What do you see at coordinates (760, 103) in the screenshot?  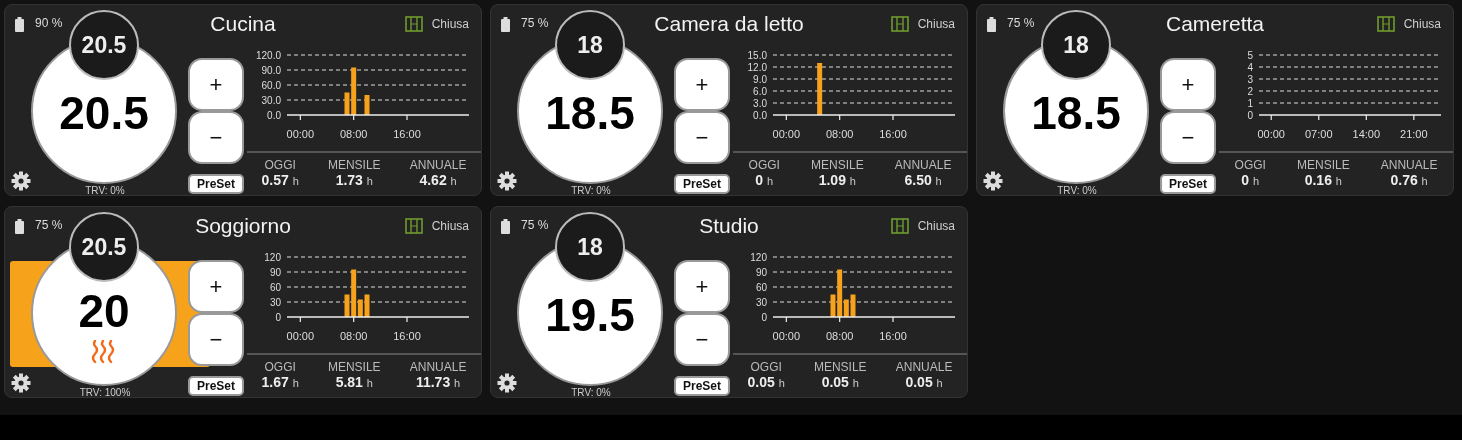 I see `axis-label: 3.0` at bounding box center [760, 103].